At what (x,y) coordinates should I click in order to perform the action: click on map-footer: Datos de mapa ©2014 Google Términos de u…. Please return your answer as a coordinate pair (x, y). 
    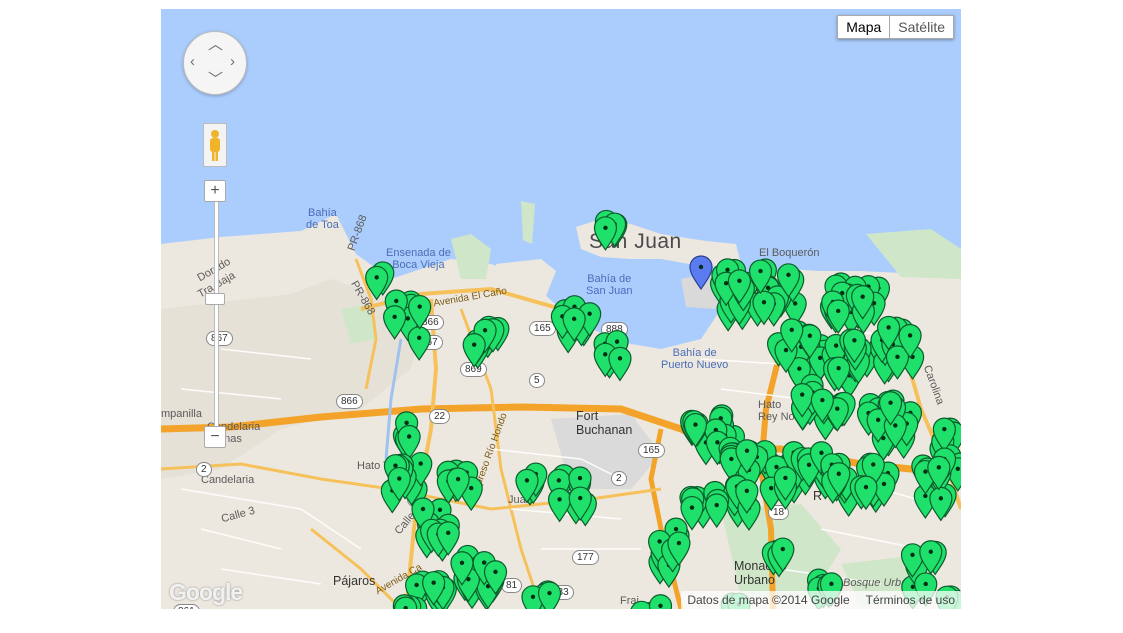
    Looking at the image, I should click on (821, 600).